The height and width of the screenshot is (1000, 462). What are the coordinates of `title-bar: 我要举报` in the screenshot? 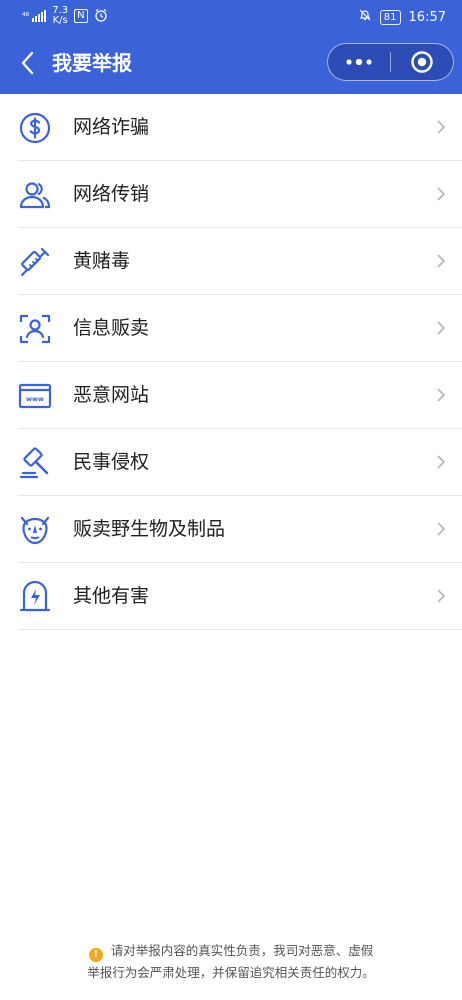 It's located at (231, 63).